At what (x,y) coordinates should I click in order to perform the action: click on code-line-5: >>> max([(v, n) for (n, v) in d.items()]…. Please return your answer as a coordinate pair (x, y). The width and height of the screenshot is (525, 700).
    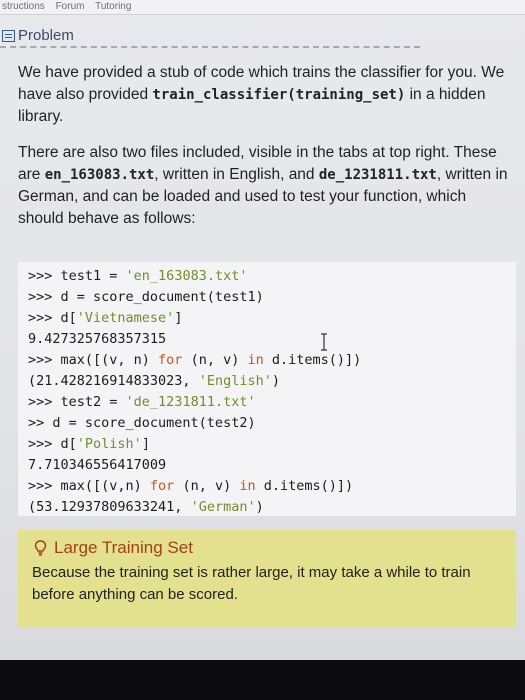
    Looking at the image, I should click on (195, 360).